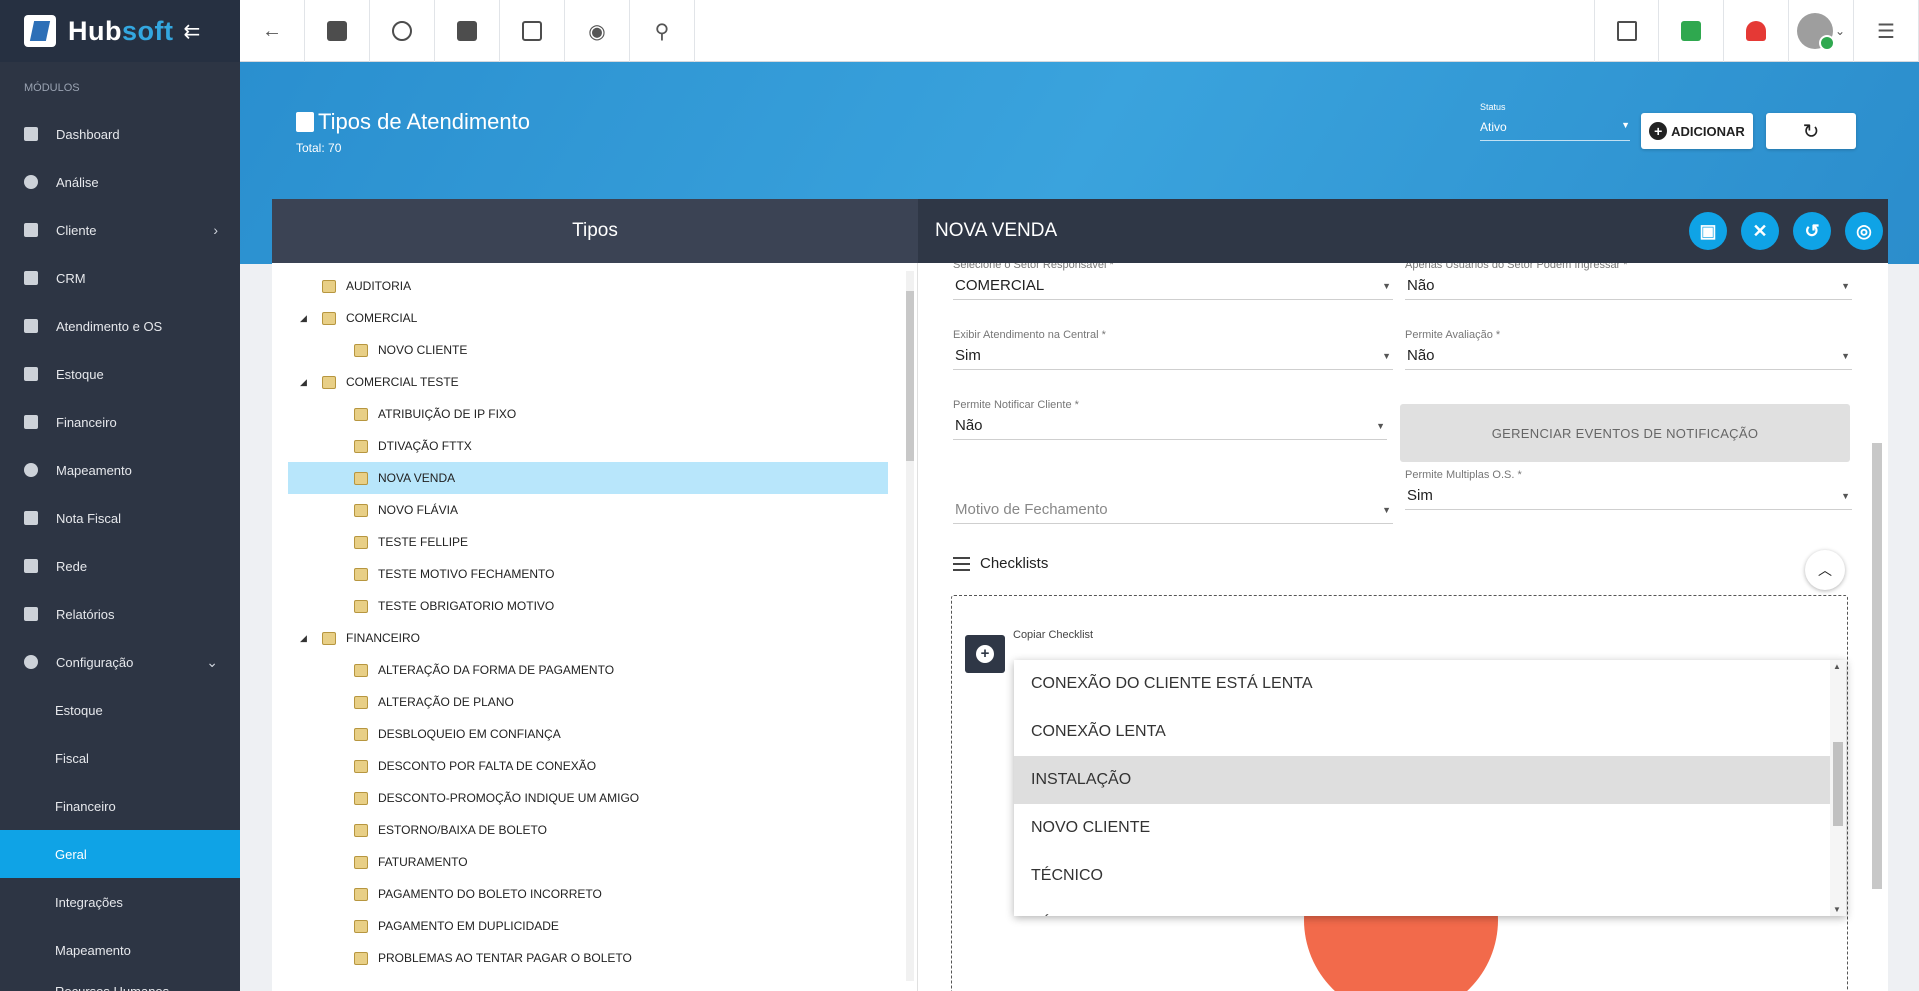 This screenshot has height=991, width=1919. What do you see at coordinates (588, 894) in the screenshot?
I see `tree-item: PAGAMENTO DO BOLETO INCORRETO` at bounding box center [588, 894].